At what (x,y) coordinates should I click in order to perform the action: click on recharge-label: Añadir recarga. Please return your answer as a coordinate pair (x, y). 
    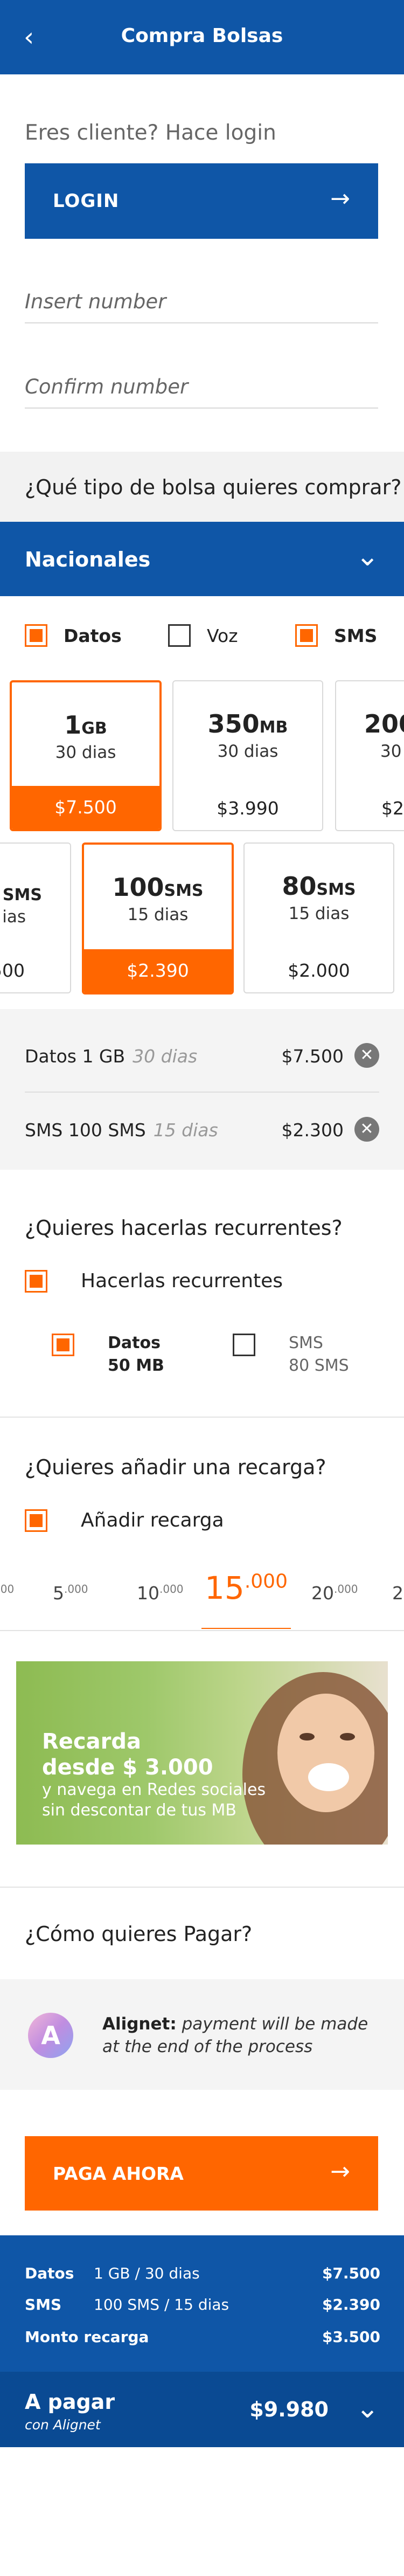
    Looking at the image, I should click on (152, 1520).